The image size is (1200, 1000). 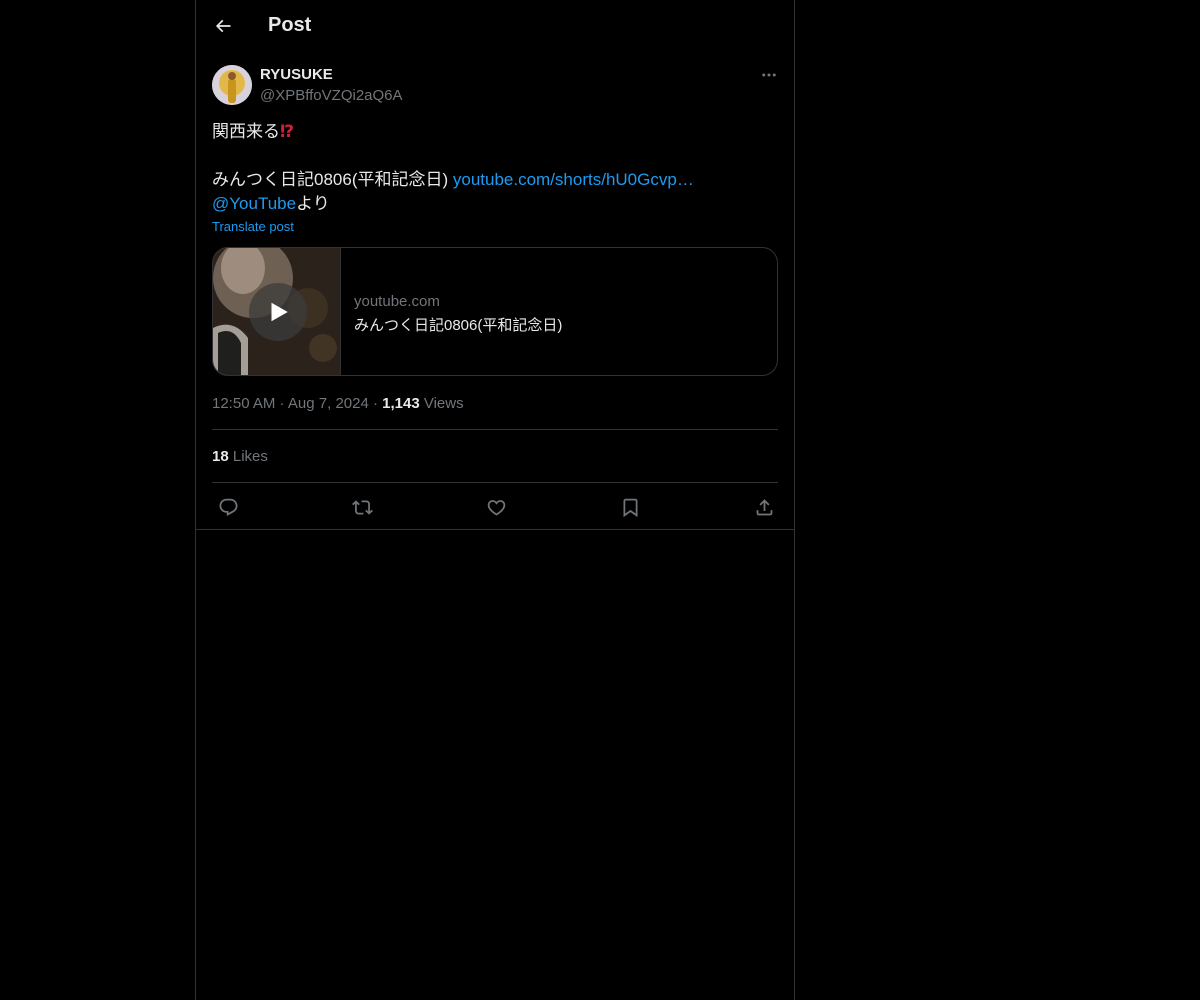 I want to click on exclamation-question-icon: ⁉, so click(x=287, y=131).